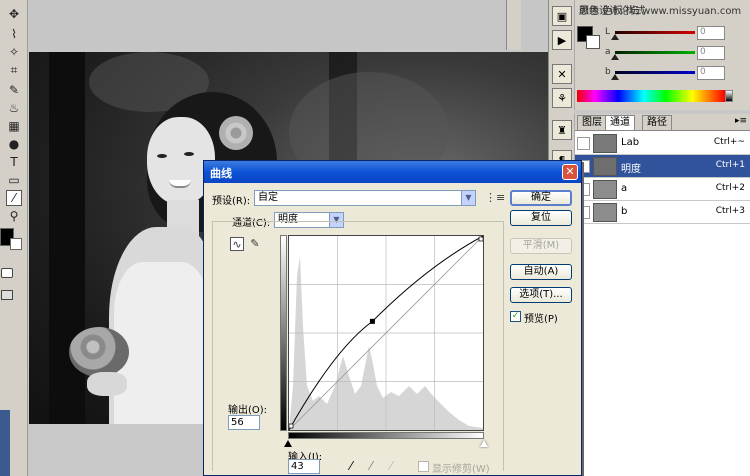 The width and height of the screenshot is (750, 476). Describe the element at coordinates (630, 142) in the screenshot. I see `channel-name: Lab` at that location.